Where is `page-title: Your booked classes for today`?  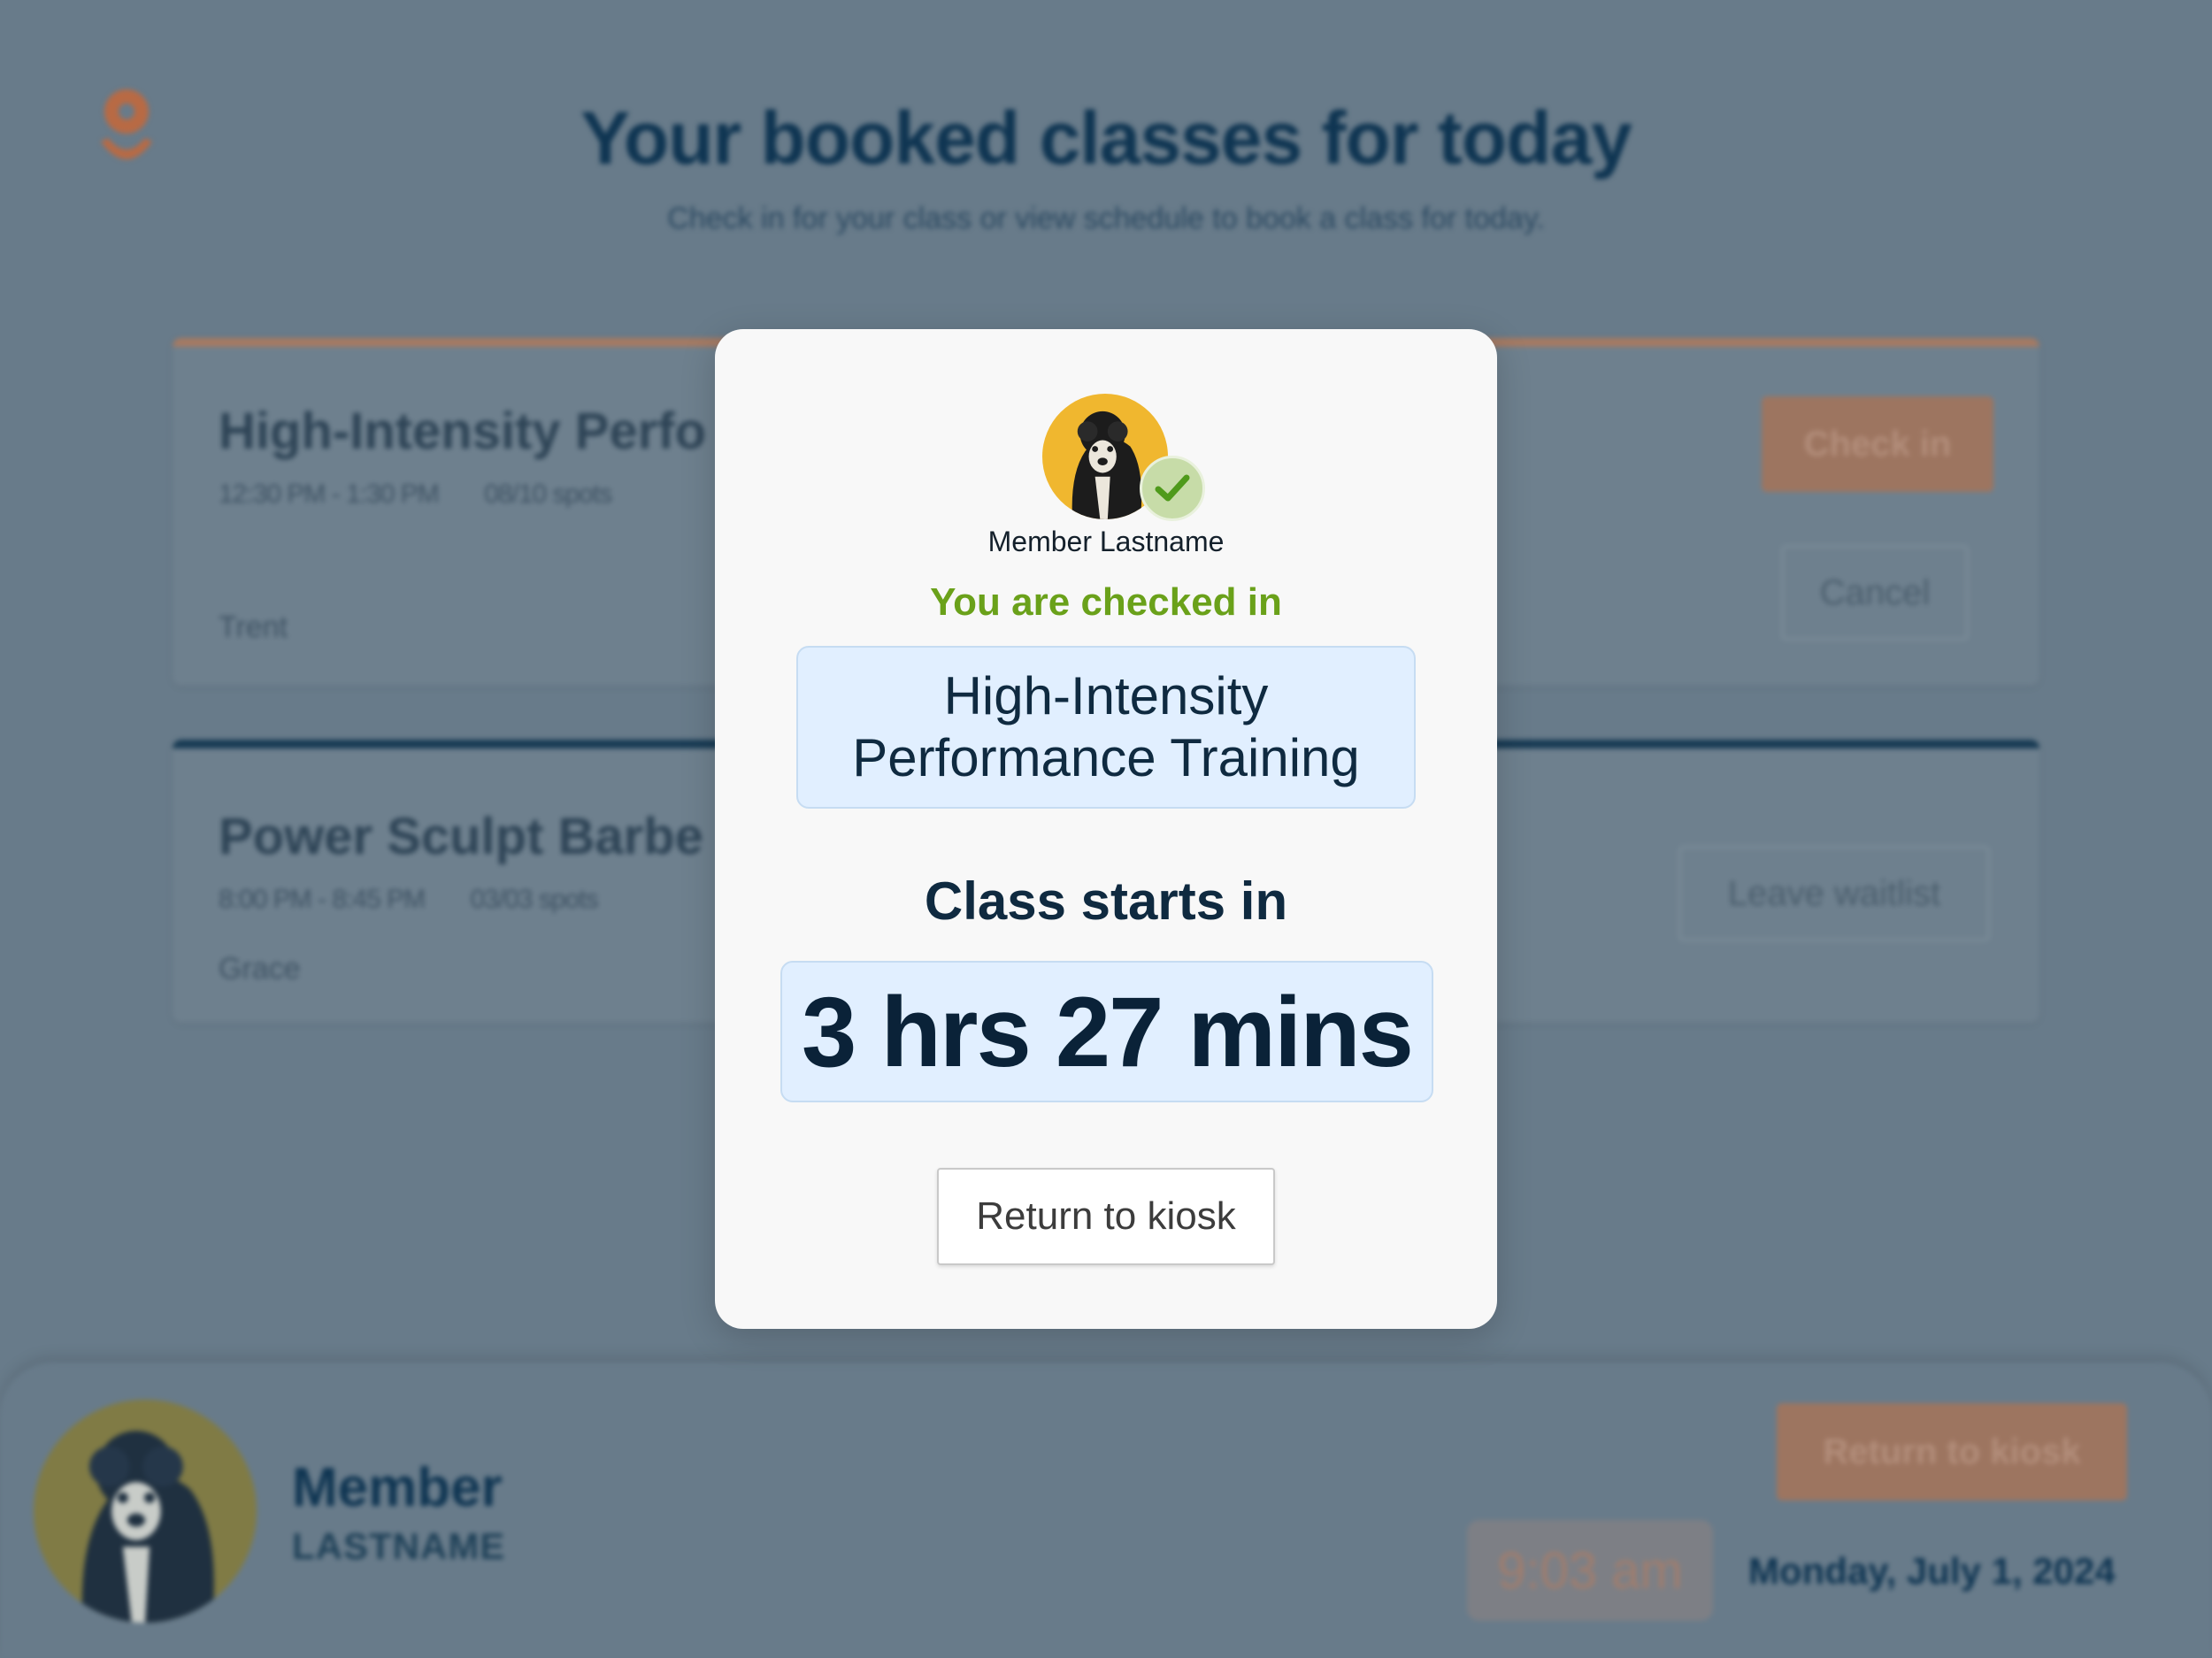 page-title: Your booked classes for today is located at coordinates (1106, 138).